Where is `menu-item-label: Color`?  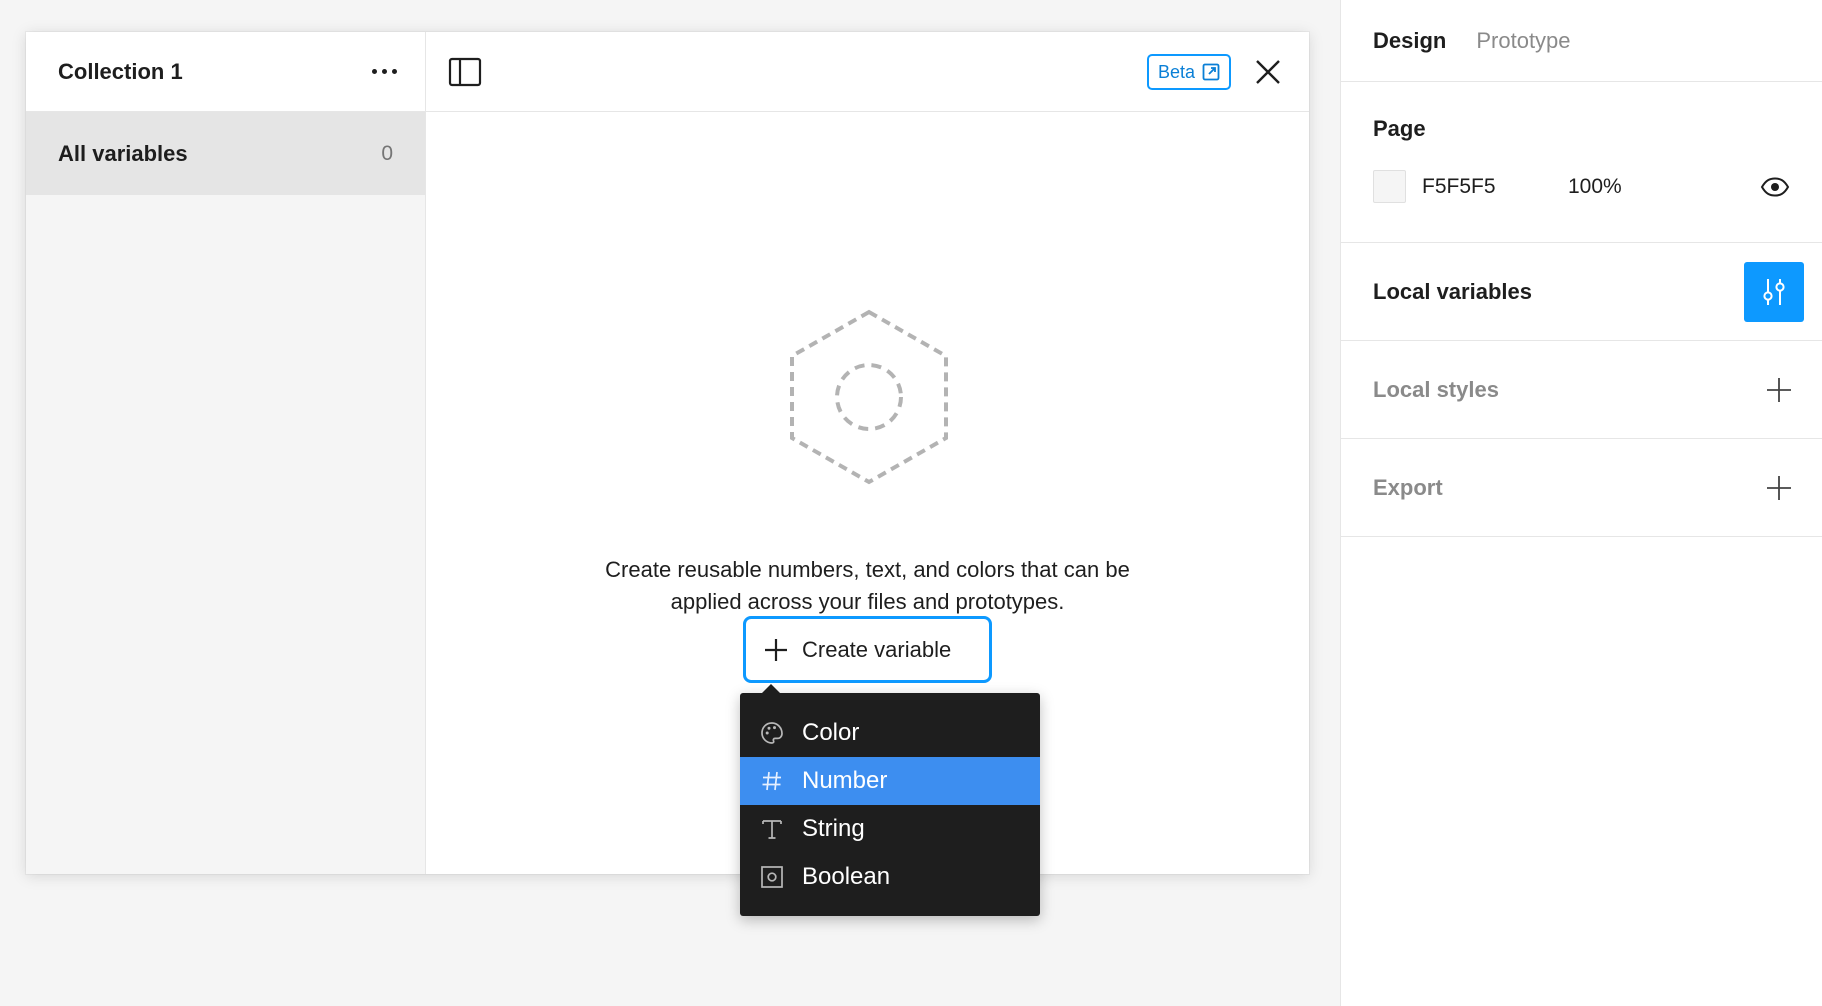 menu-item-label: Color is located at coordinates (831, 732).